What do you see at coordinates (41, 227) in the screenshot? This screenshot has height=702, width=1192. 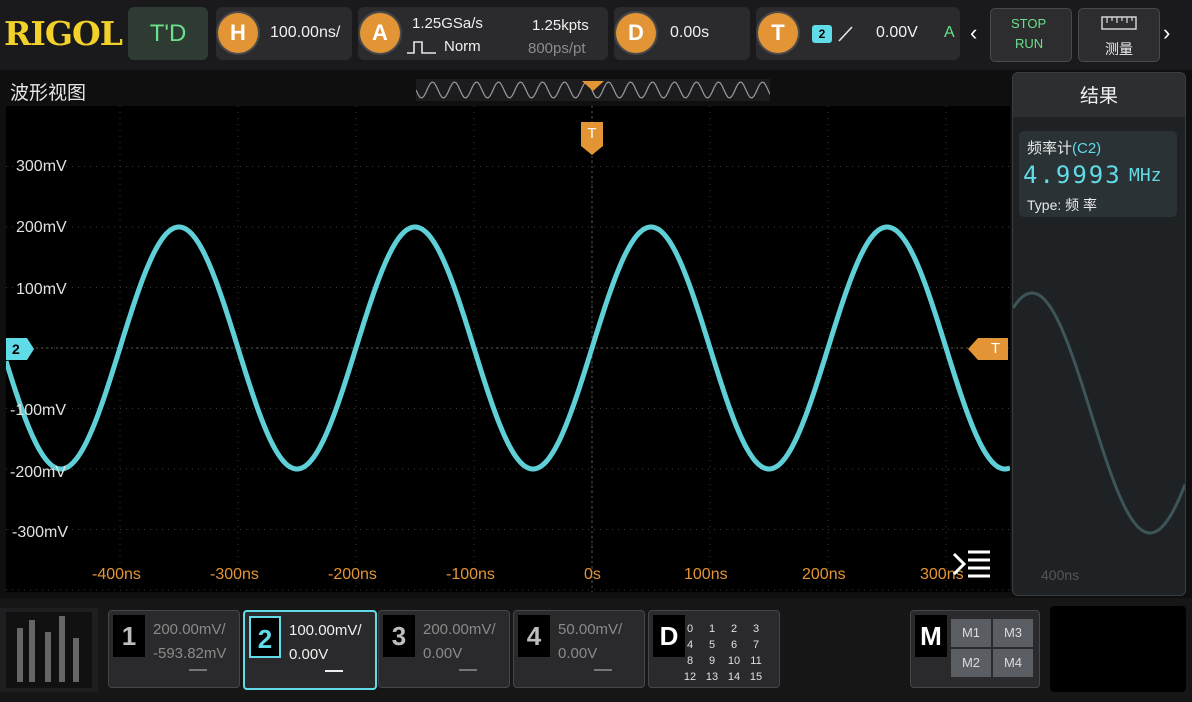 I see `y-tick-label: 200mV` at bounding box center [41, 227].